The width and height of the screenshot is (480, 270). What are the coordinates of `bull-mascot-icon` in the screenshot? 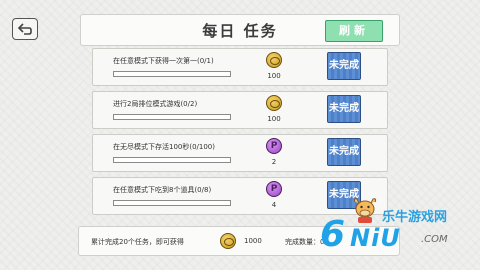 It's located at (365, 210).